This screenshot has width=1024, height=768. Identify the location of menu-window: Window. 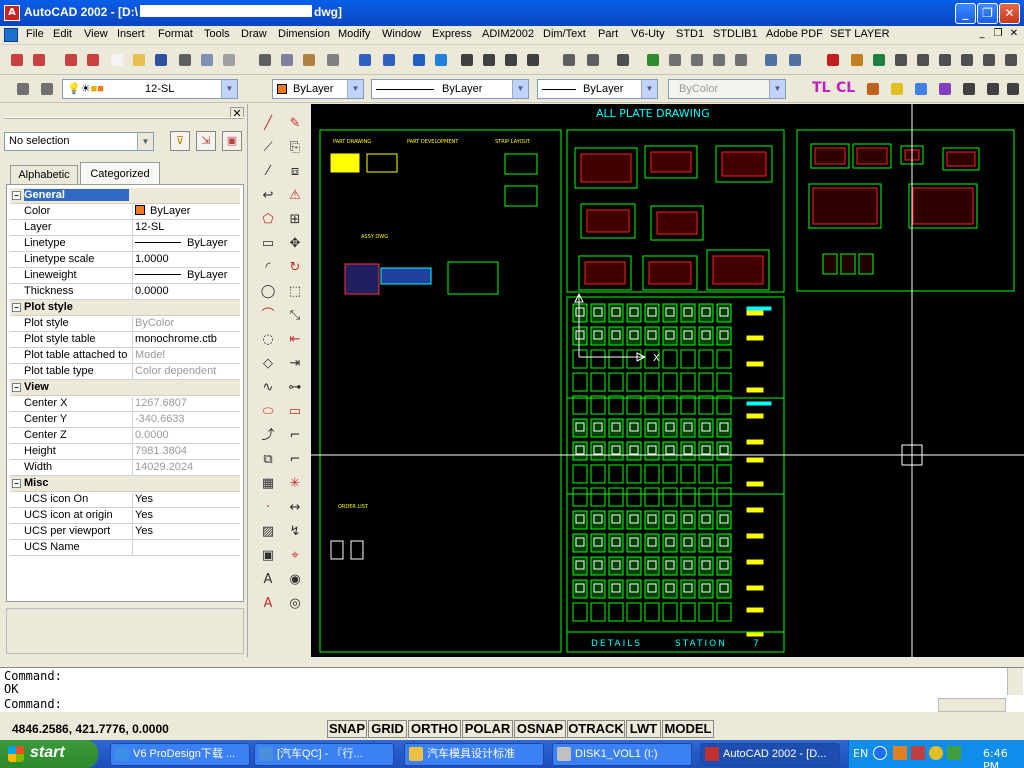
(401, 34).